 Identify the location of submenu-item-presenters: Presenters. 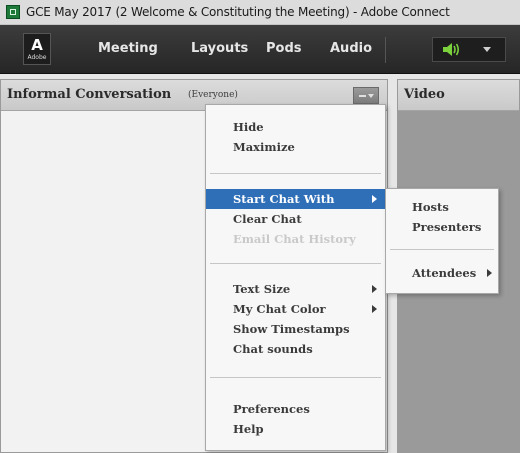
(442, 227).